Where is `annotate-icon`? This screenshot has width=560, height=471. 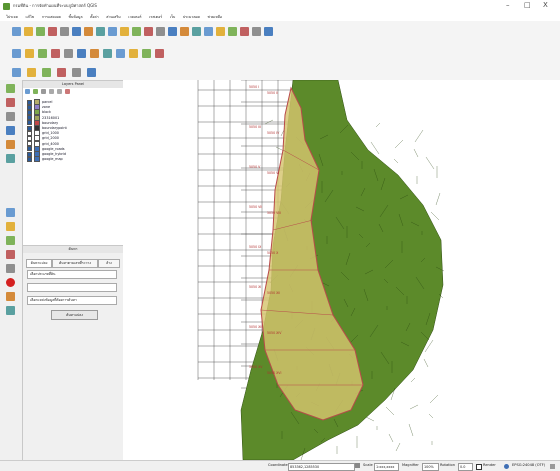 annotate-icon is located at coordinates (10, 296).